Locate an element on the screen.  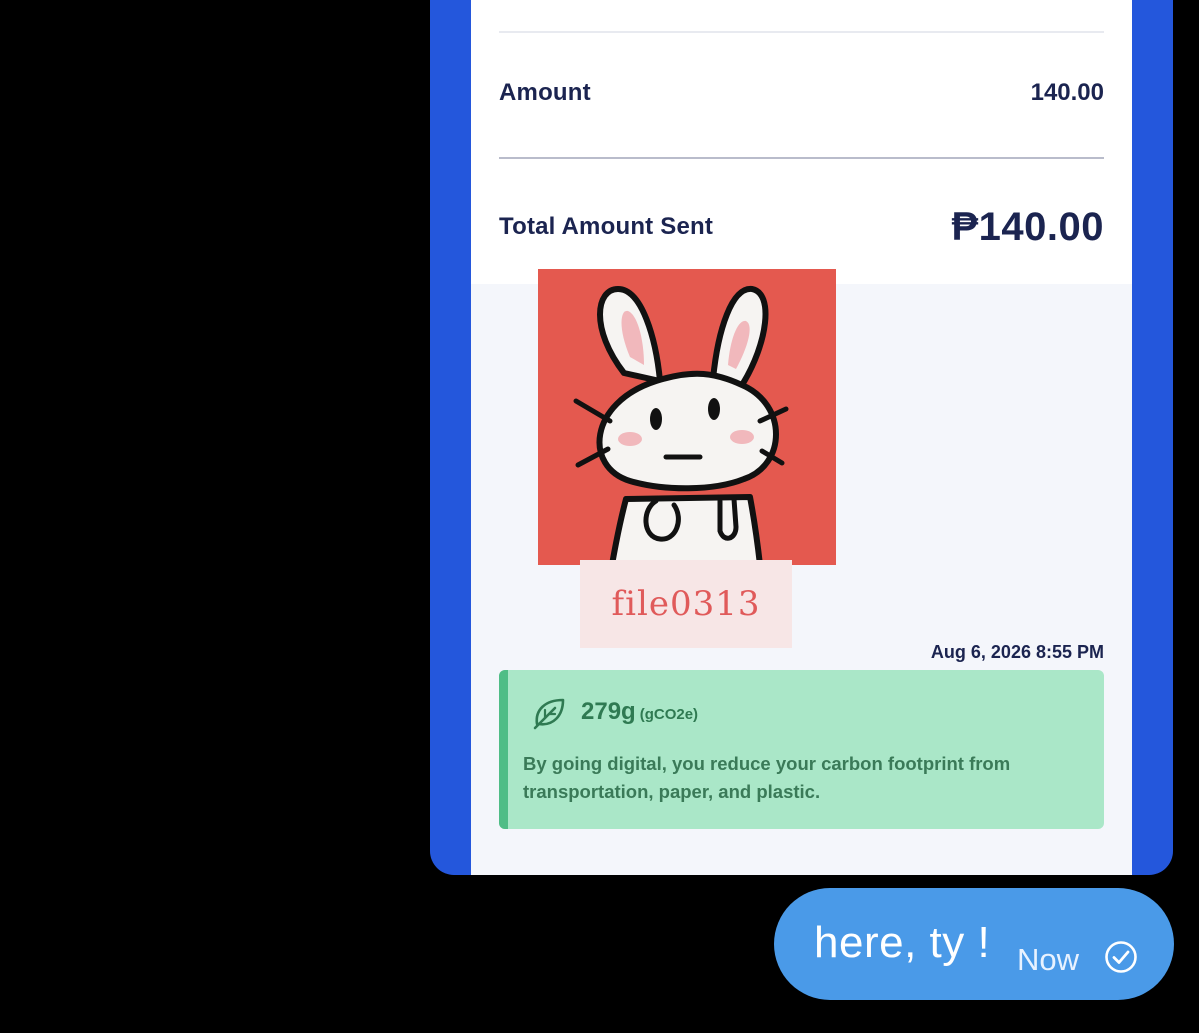
leaf-icon is located at coordinates (549, 714).